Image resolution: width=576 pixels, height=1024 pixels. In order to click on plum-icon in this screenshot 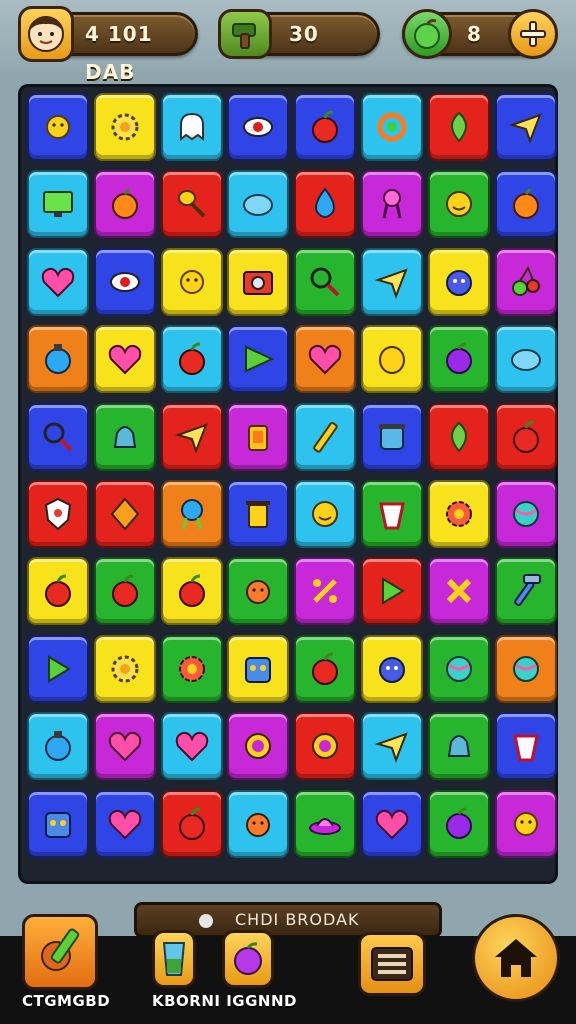, I will do `click(458, 358)`.